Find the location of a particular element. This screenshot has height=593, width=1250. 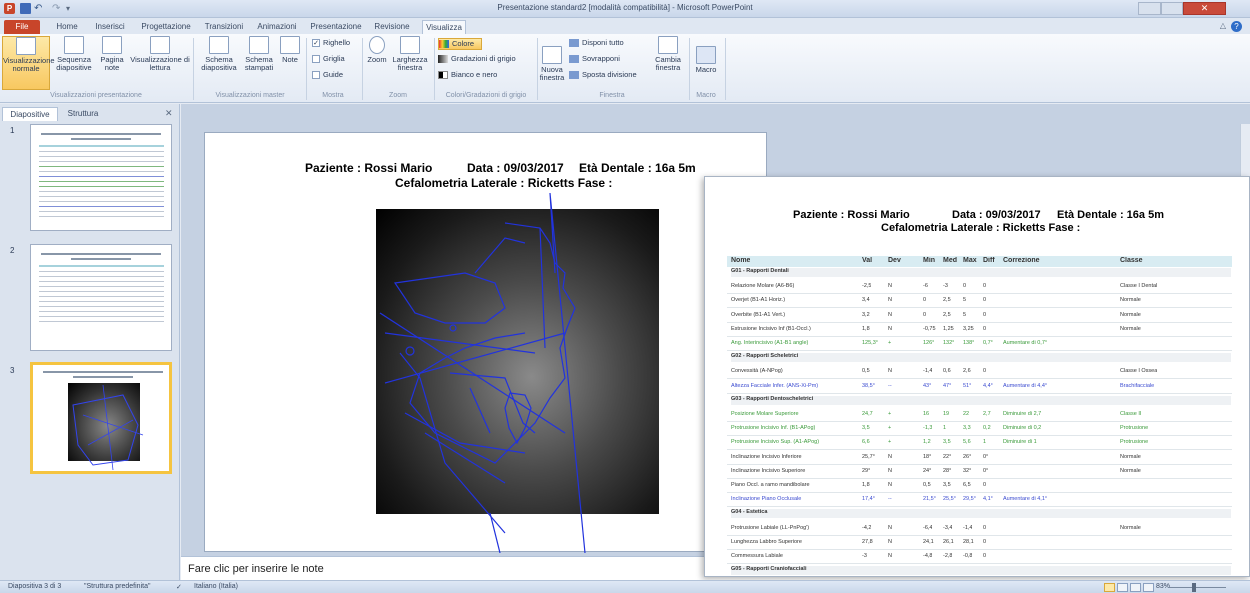

slide-sorter-icon is located at coordinates (74, 45).